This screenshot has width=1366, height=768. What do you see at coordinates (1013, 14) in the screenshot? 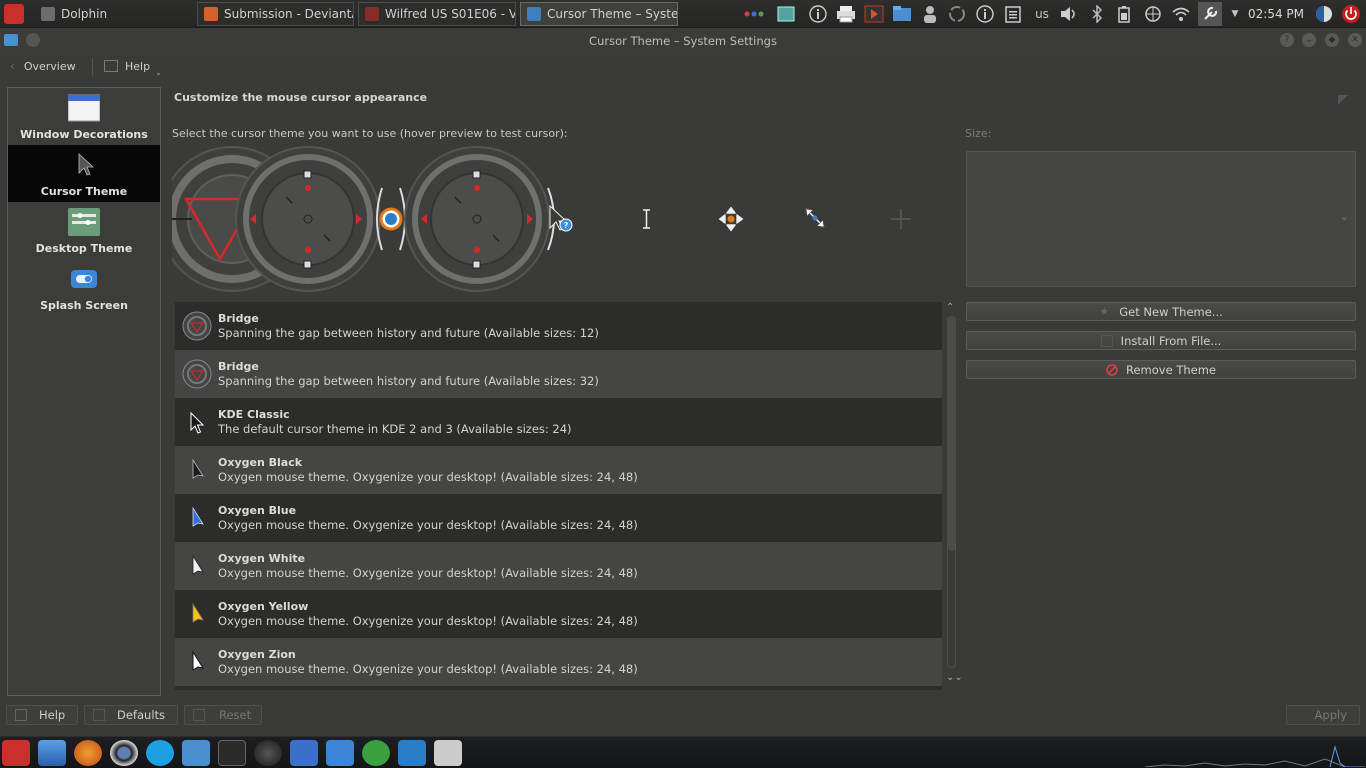
I see `clipboard-icon` at bounding box center [1013, 14].